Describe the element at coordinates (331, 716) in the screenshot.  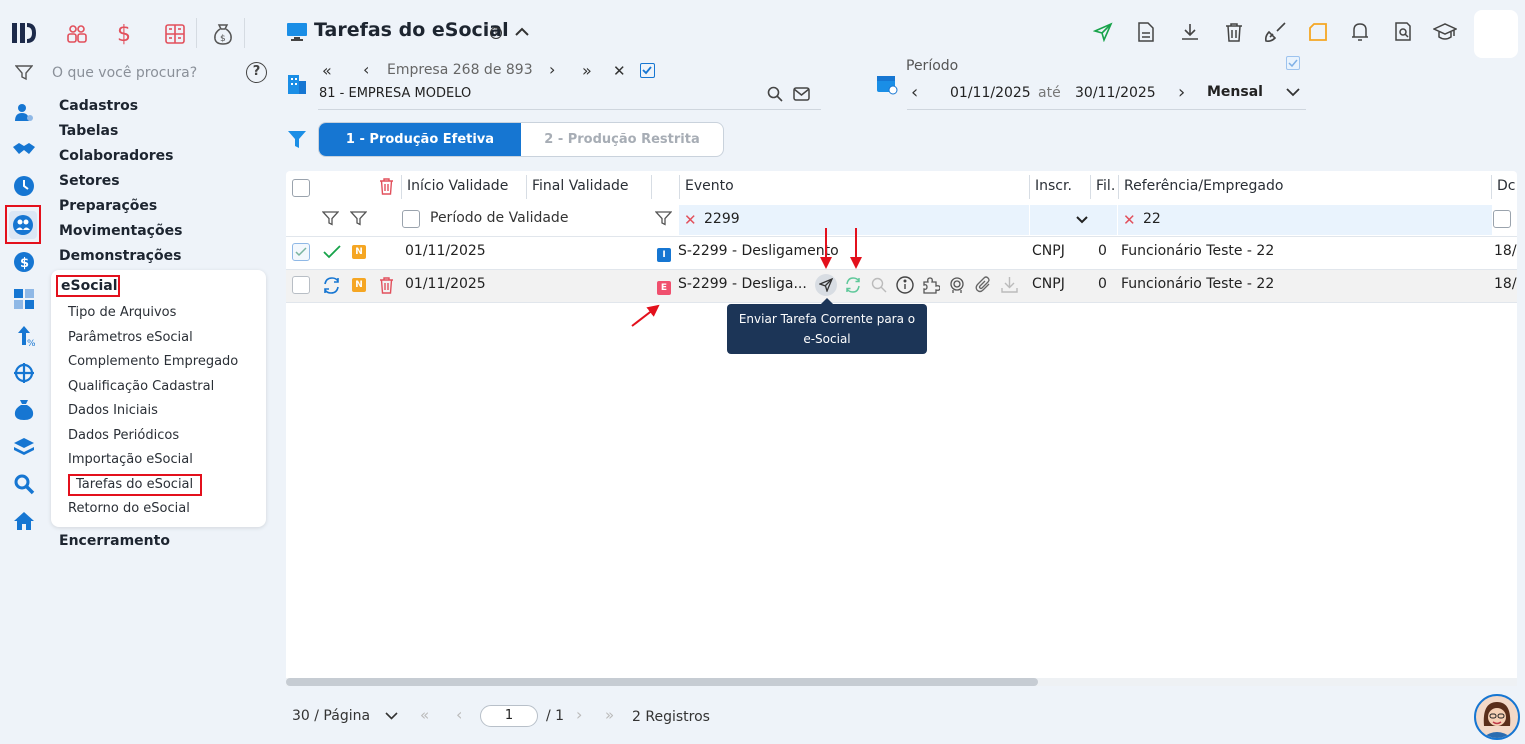
I see `per-page-select: 30 / Página` at that location.